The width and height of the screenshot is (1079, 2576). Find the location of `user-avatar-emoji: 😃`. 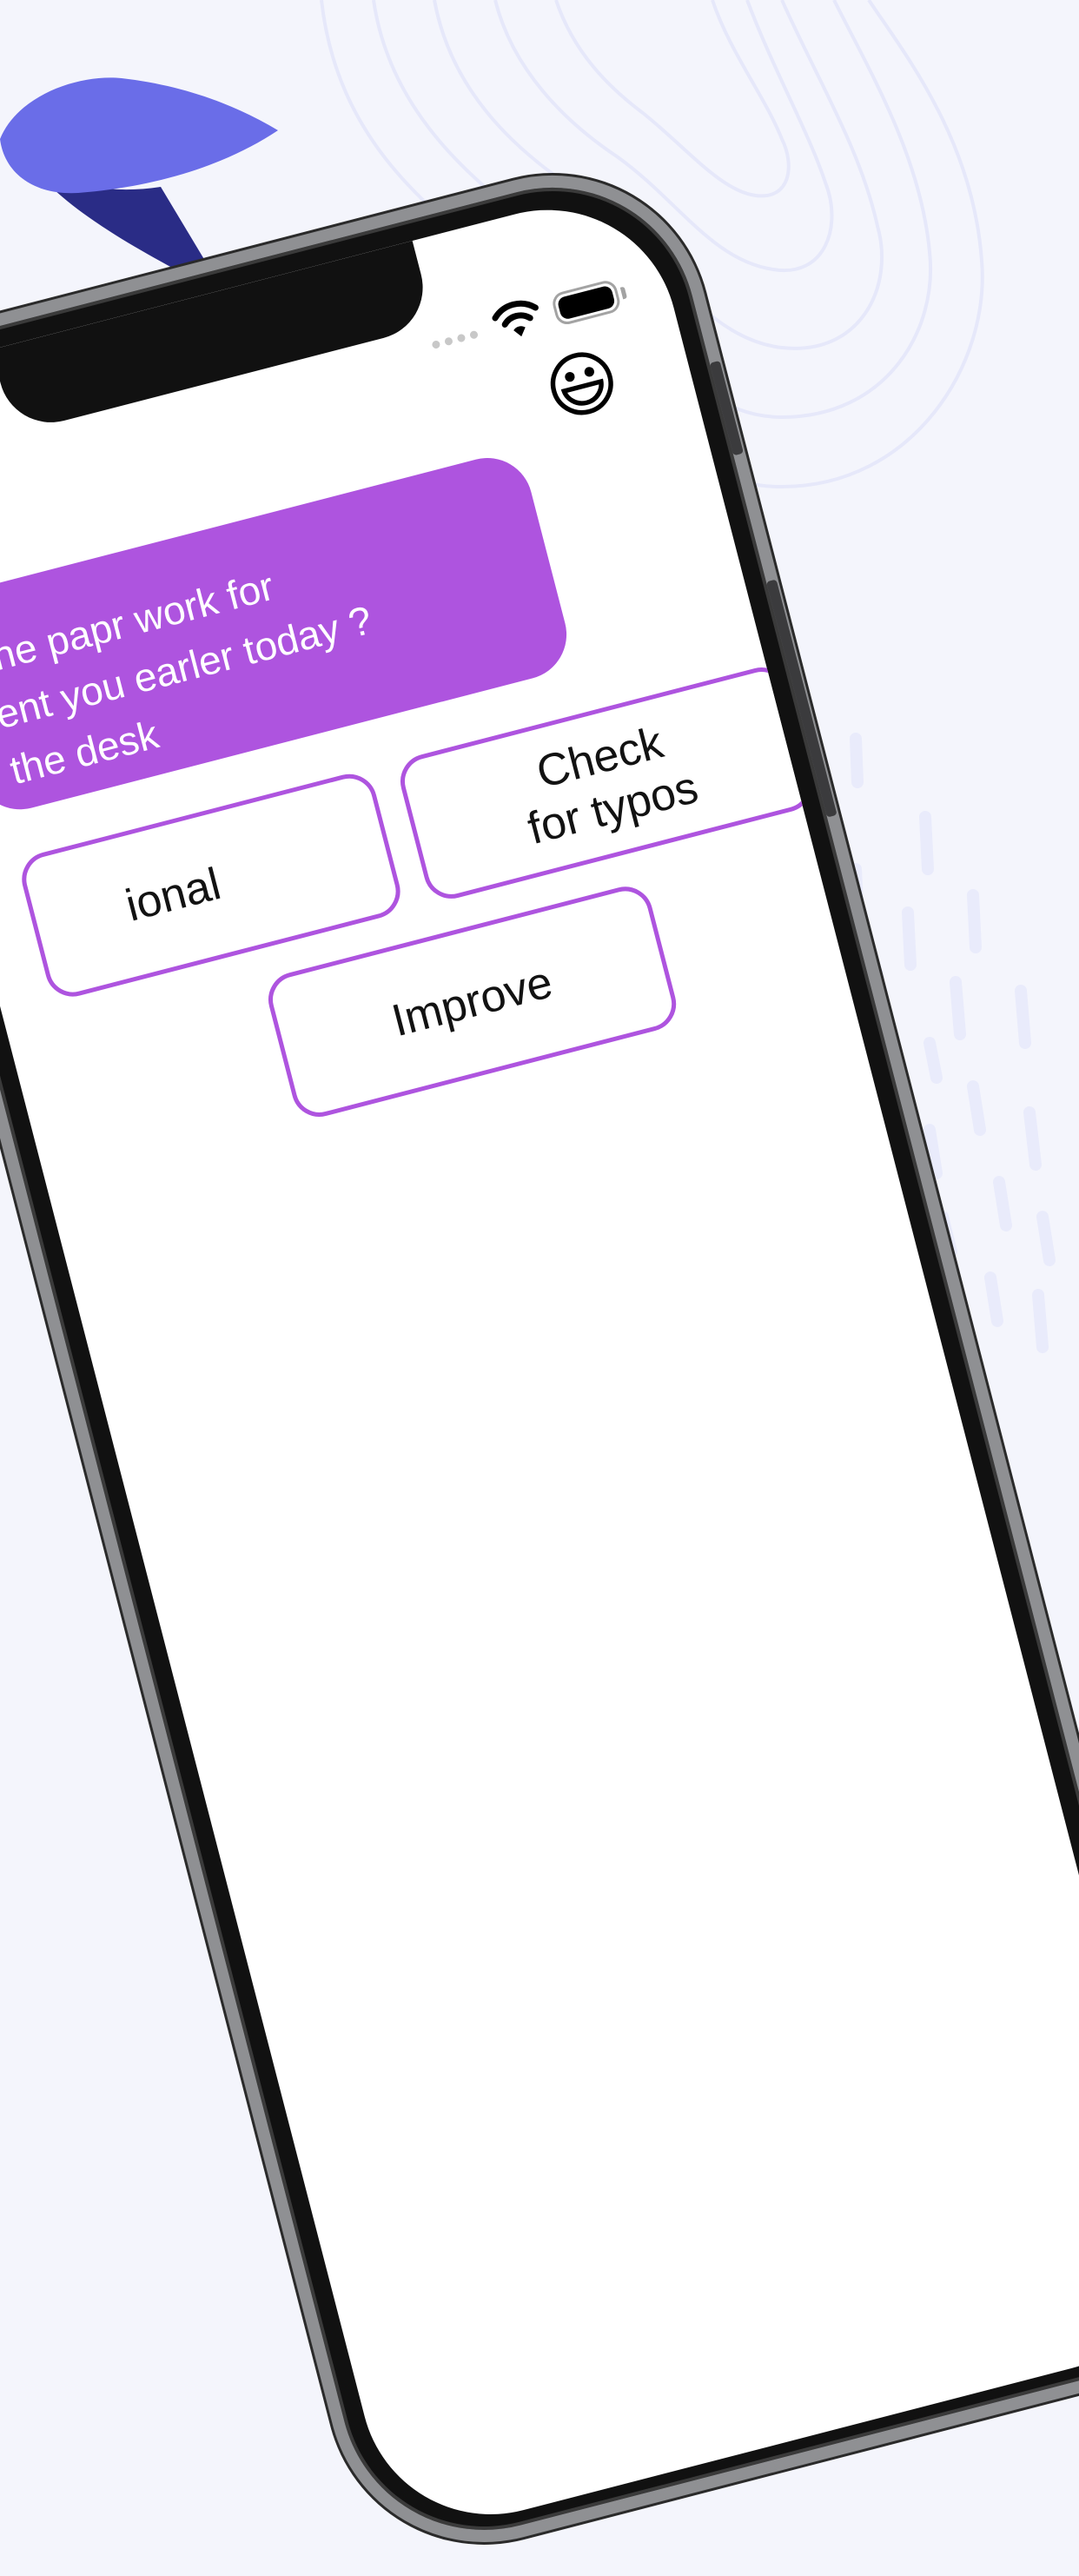

user-avatar-emoji: 😃 is located at coordinates (582, 386).